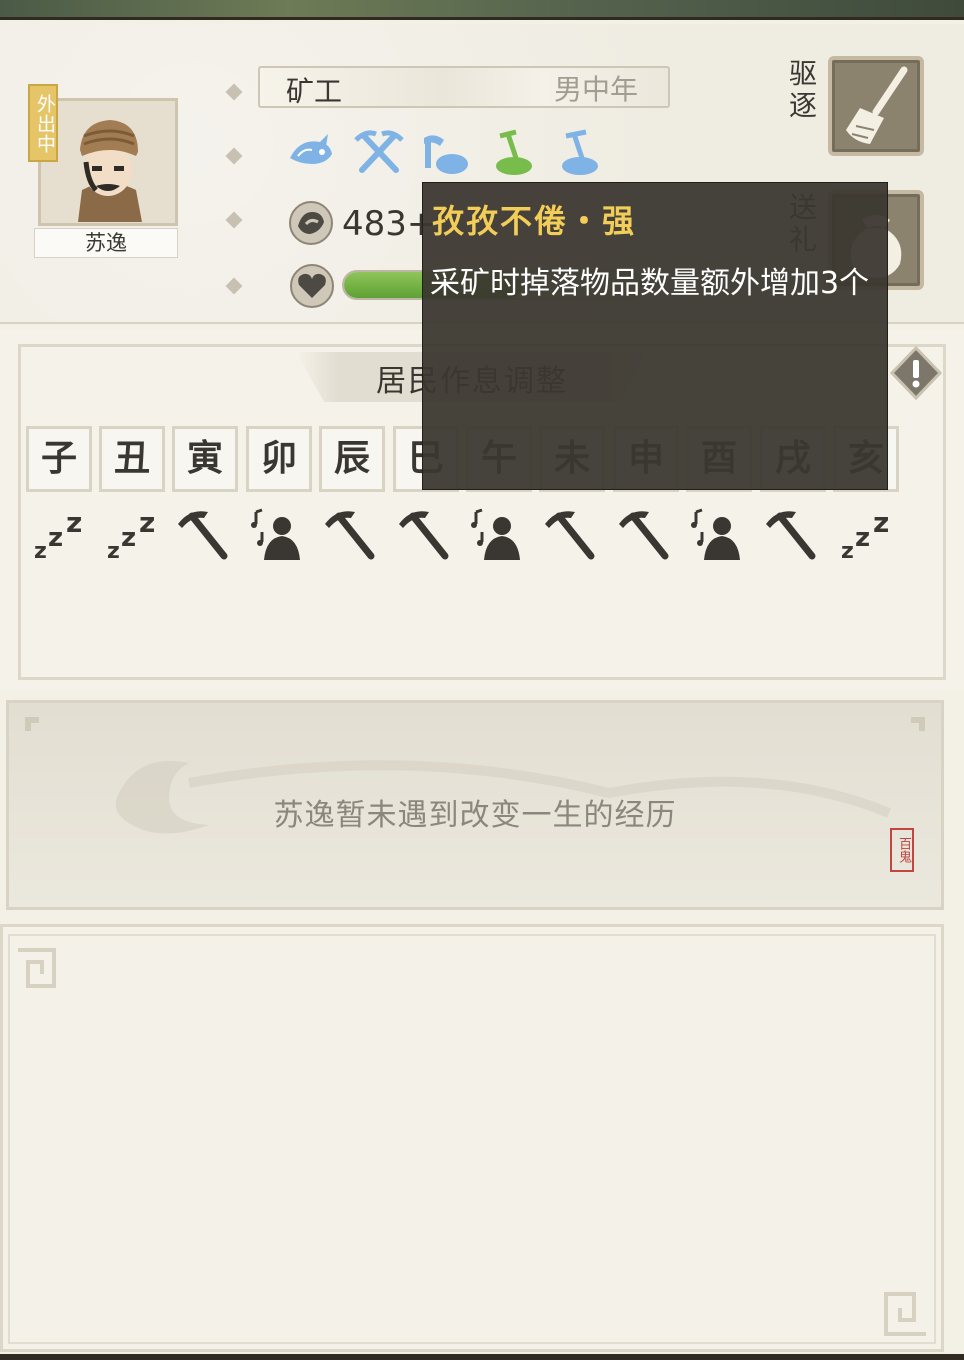 The height and width of the screenshot is (1360, 964). Describe the element at coordinates (379, 152) in the screenshot. I see `crossed-pickaxes-icon` at that location.